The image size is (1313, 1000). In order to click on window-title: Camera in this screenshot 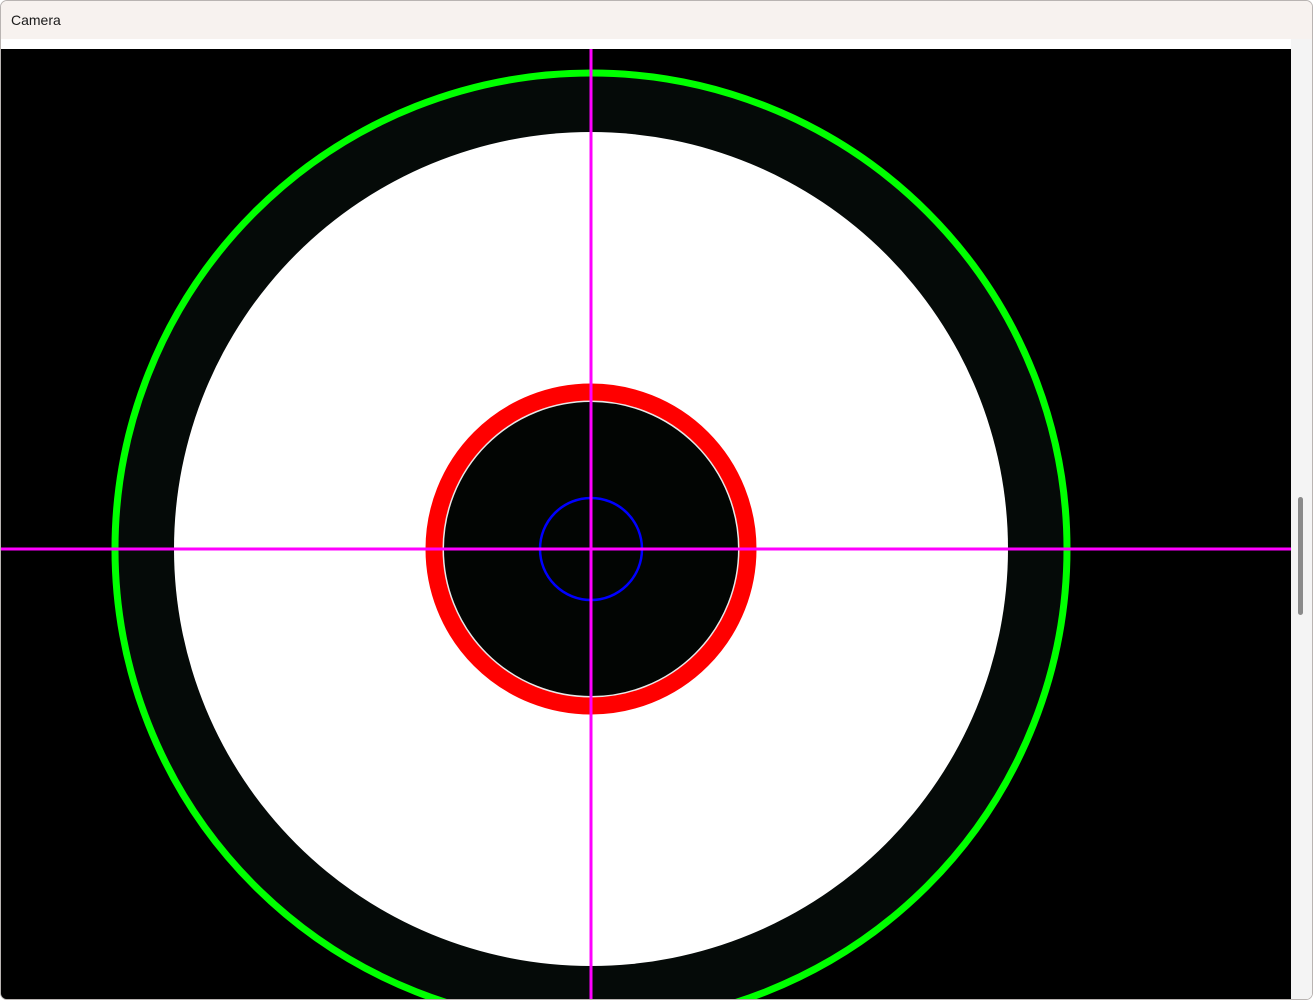, I will do `click(36, 20)`.